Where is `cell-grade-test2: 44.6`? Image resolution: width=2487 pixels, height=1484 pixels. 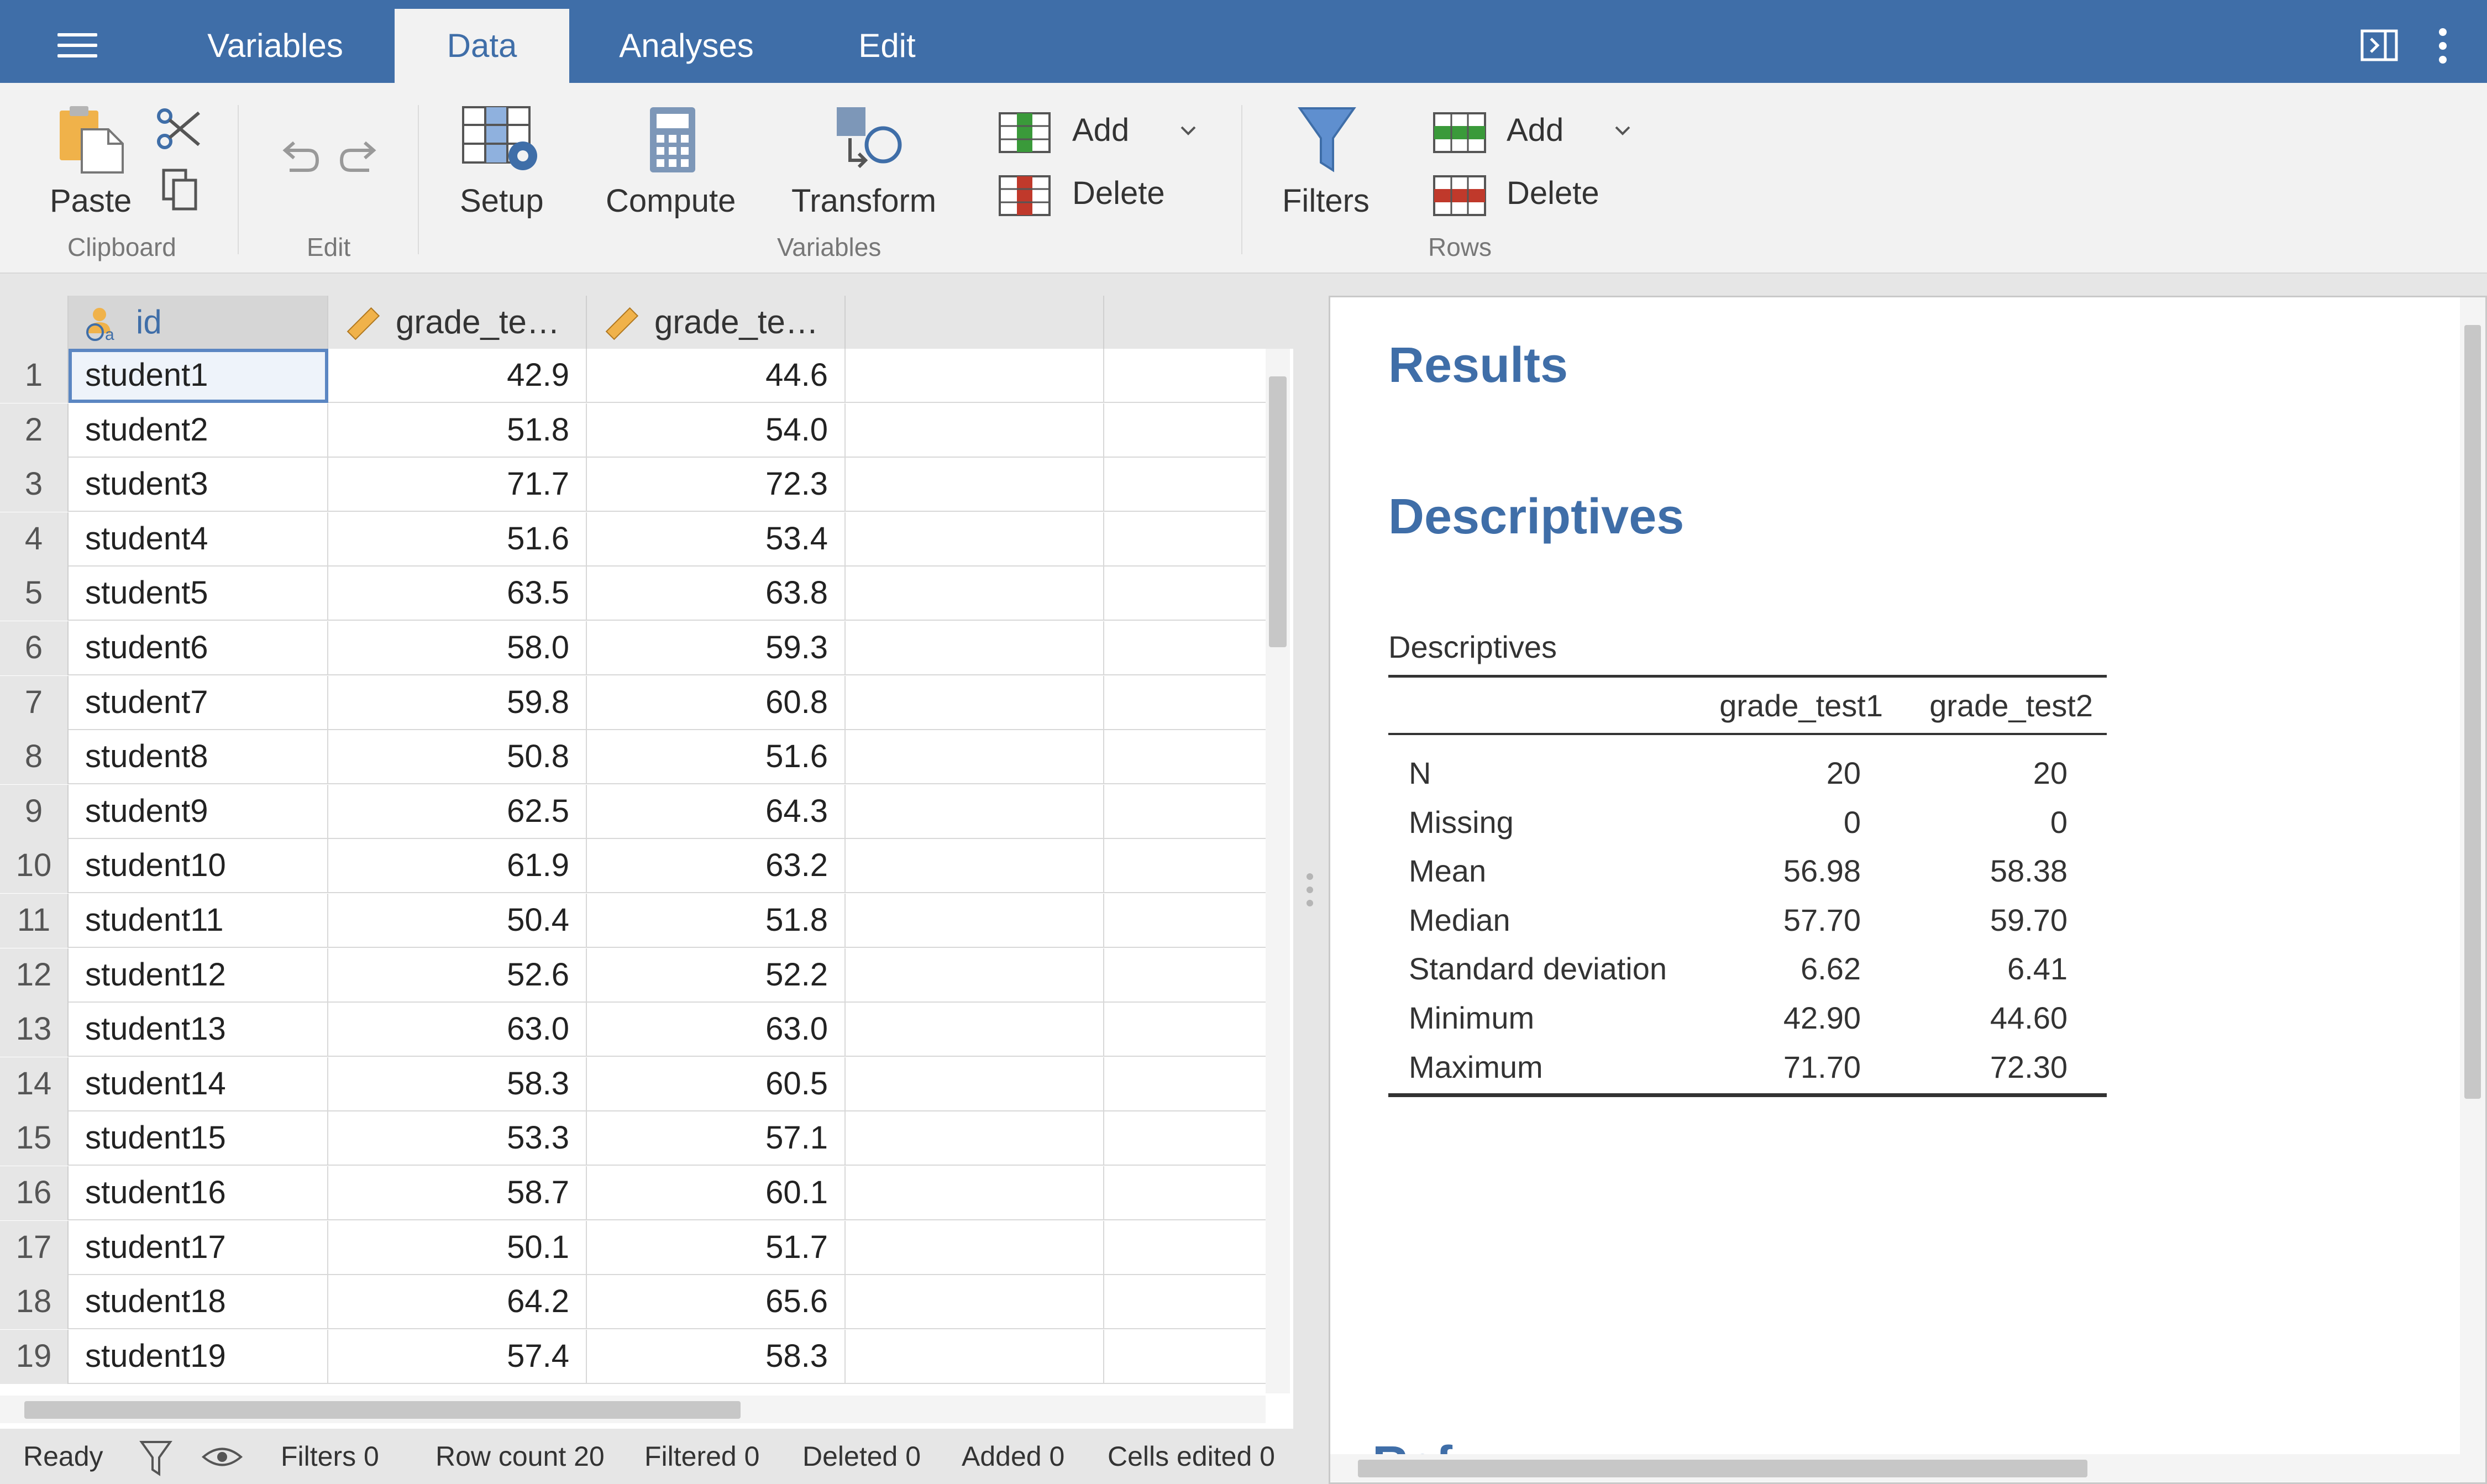 cell-grade-test2: 44.6 is located at coordinates (716, 376).